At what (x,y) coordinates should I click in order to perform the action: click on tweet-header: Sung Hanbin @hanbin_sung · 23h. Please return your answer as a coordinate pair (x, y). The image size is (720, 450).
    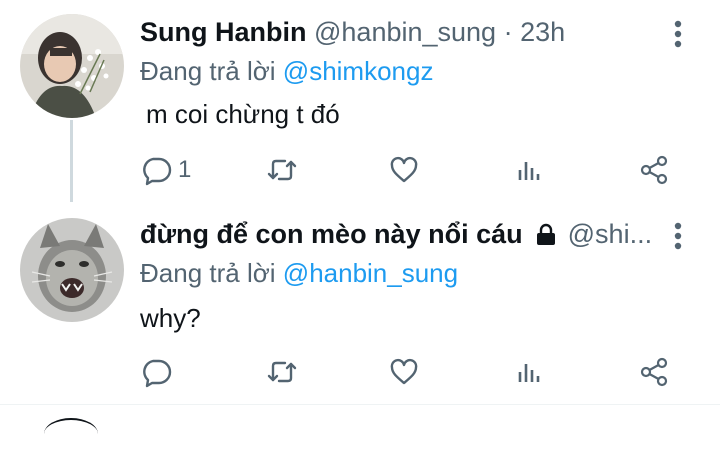
    Looking at the image, I should click on (400, 32).